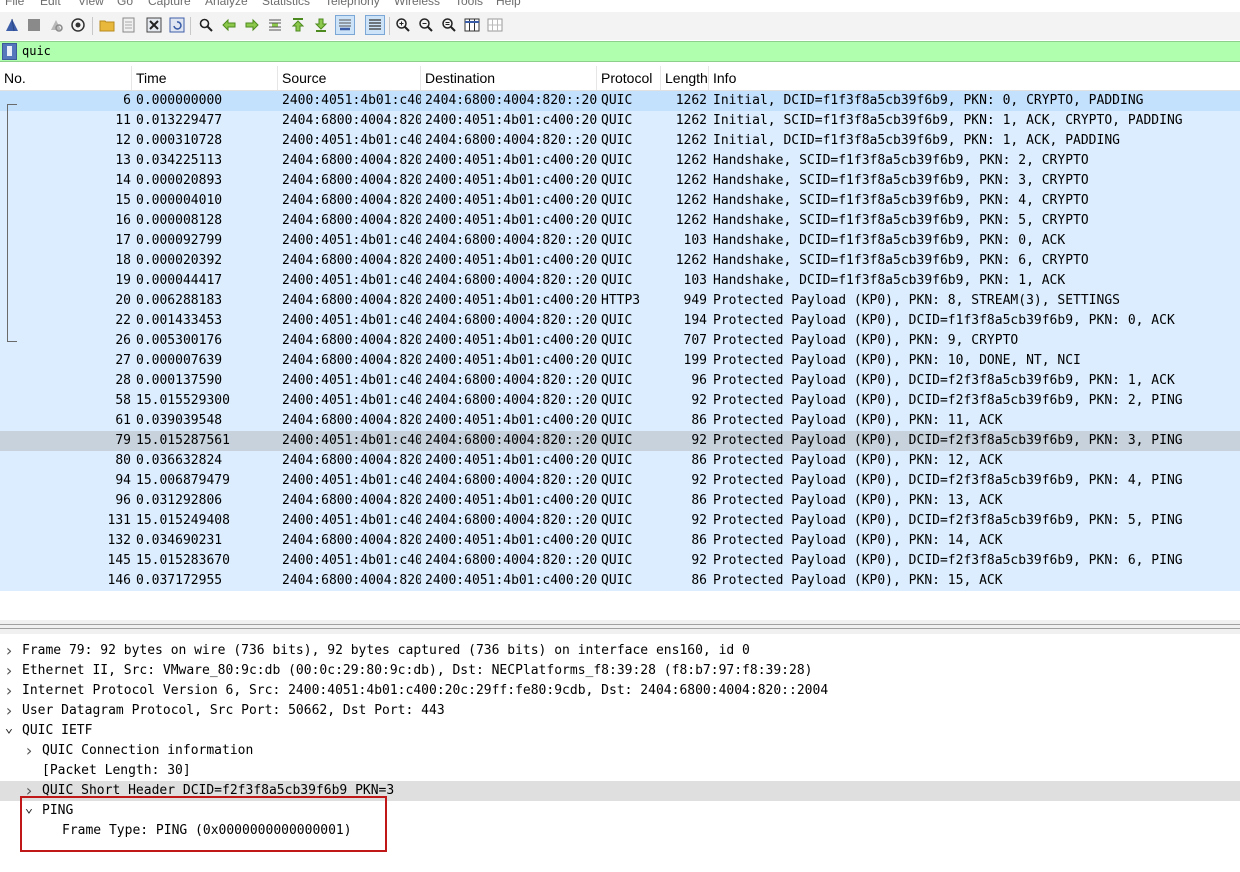  What do you see at coordinates (509, 78) in the screenshot?
I see `column-header-destination: Destination` at bounding box center [509, 78].